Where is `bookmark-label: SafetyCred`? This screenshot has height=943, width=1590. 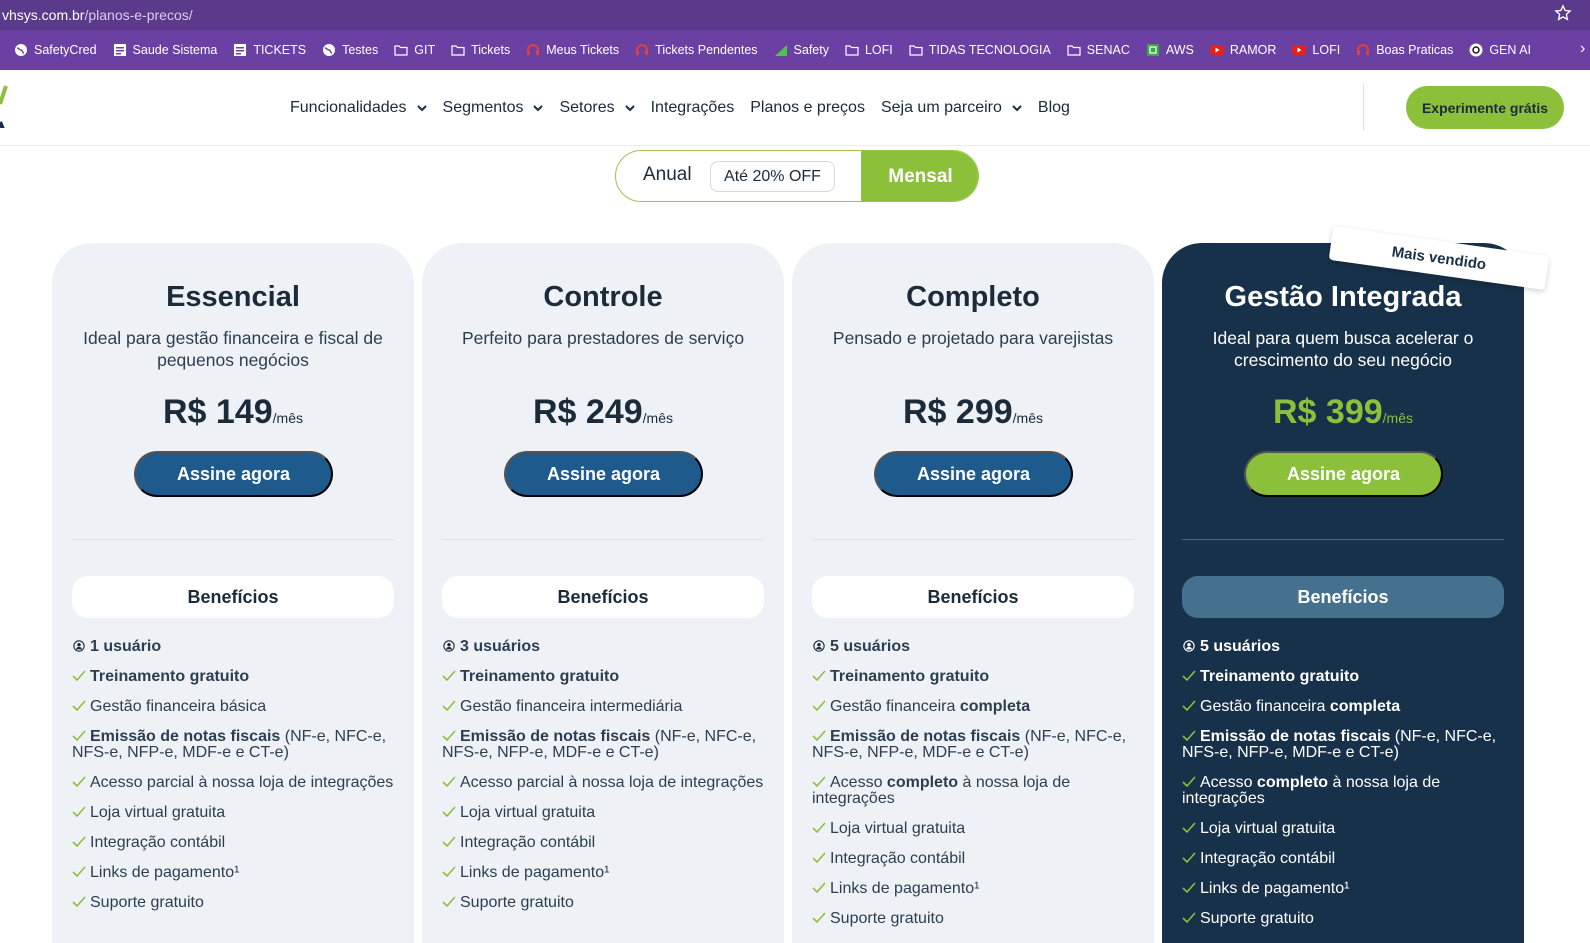 bookmark-label: SafetyCred is located at coordinates (65, 50).